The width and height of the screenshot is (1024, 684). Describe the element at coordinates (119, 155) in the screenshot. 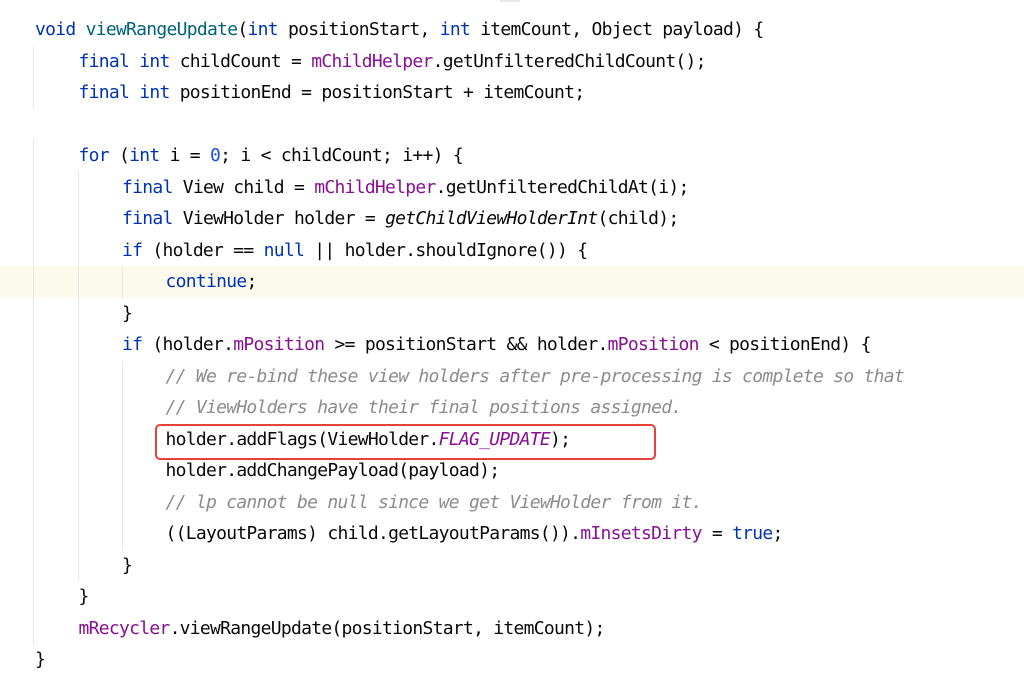

I see `code-token: (` at that location.